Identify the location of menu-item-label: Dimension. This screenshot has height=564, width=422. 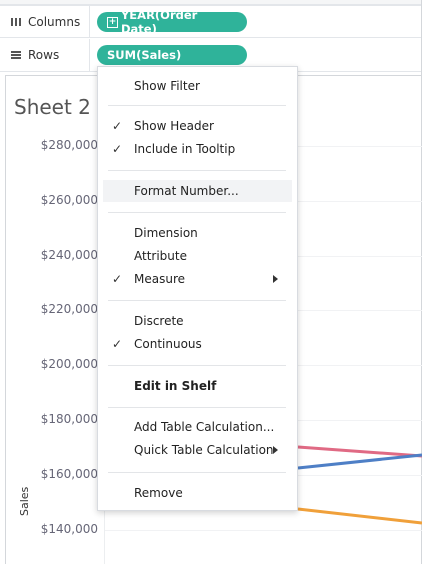
(166, 233).